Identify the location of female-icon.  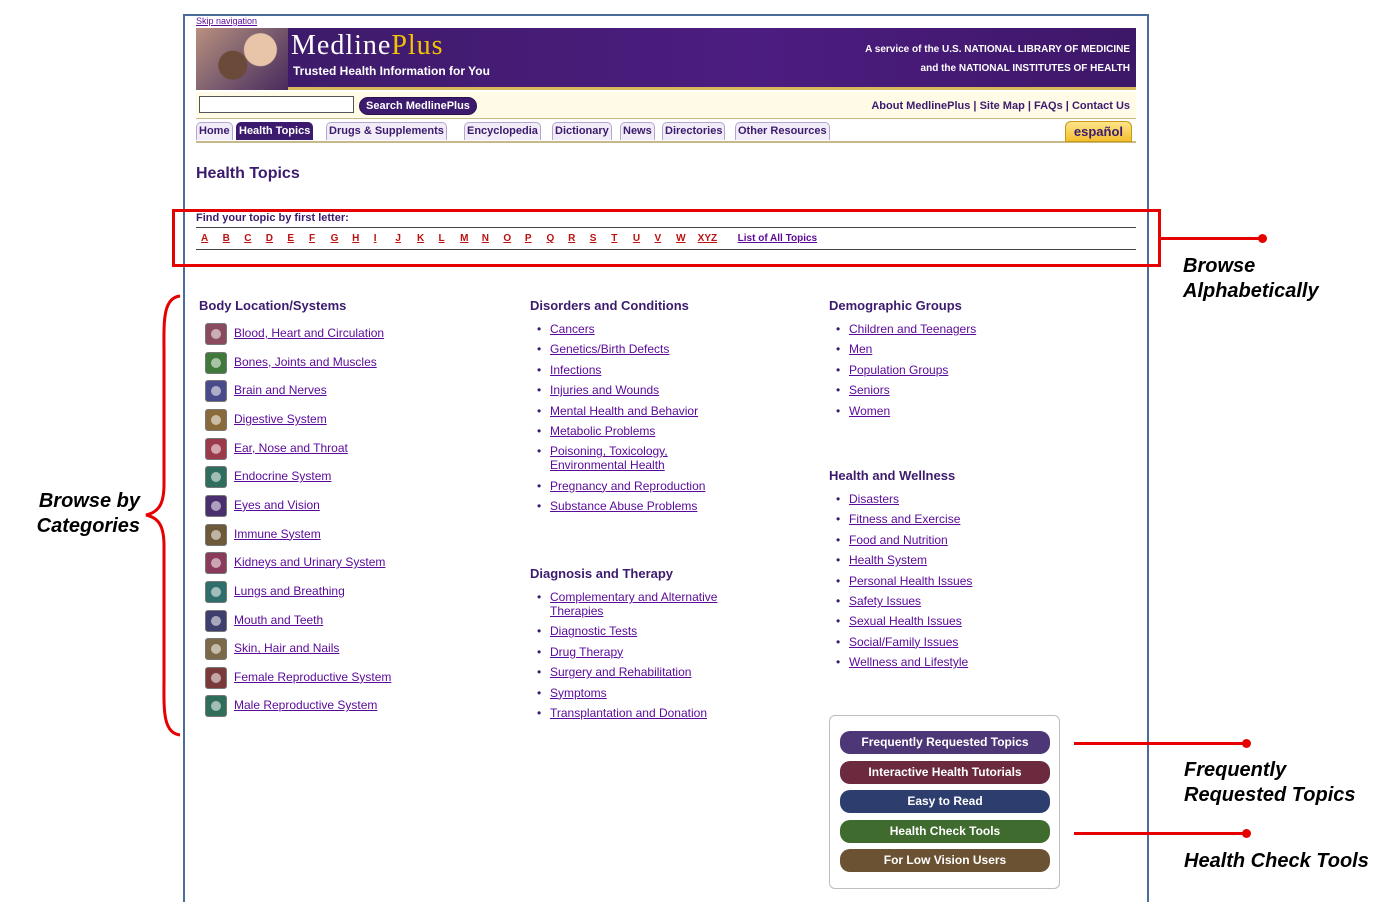
(216, 677).